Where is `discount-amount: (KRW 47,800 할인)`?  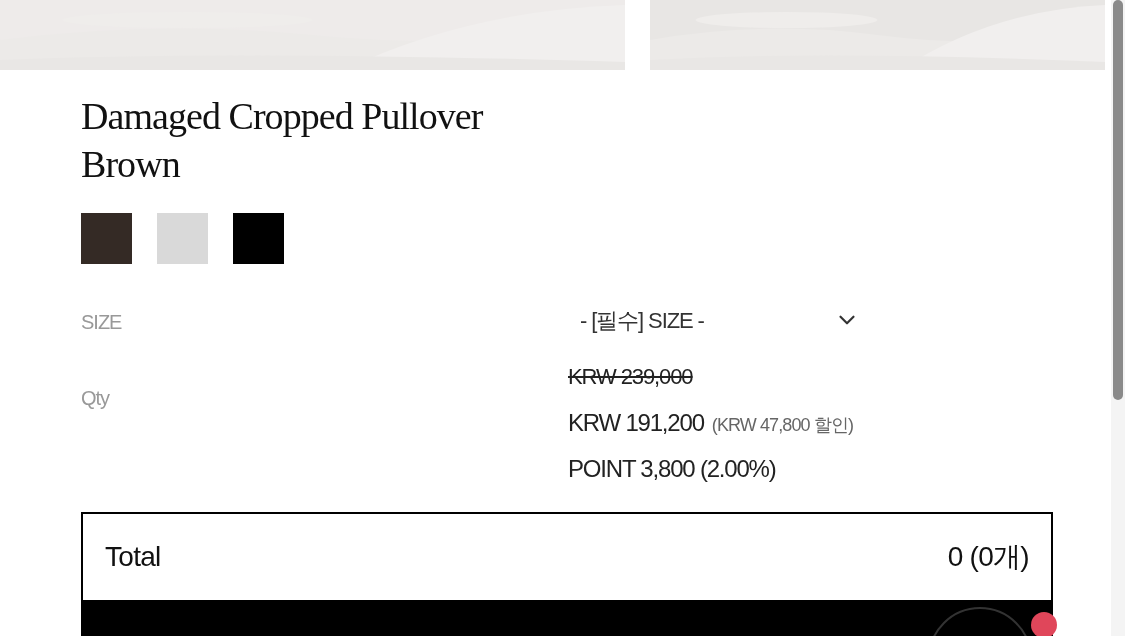 discount-amount: (KRW 47,800 할인) is located at coordinates (782, 425).